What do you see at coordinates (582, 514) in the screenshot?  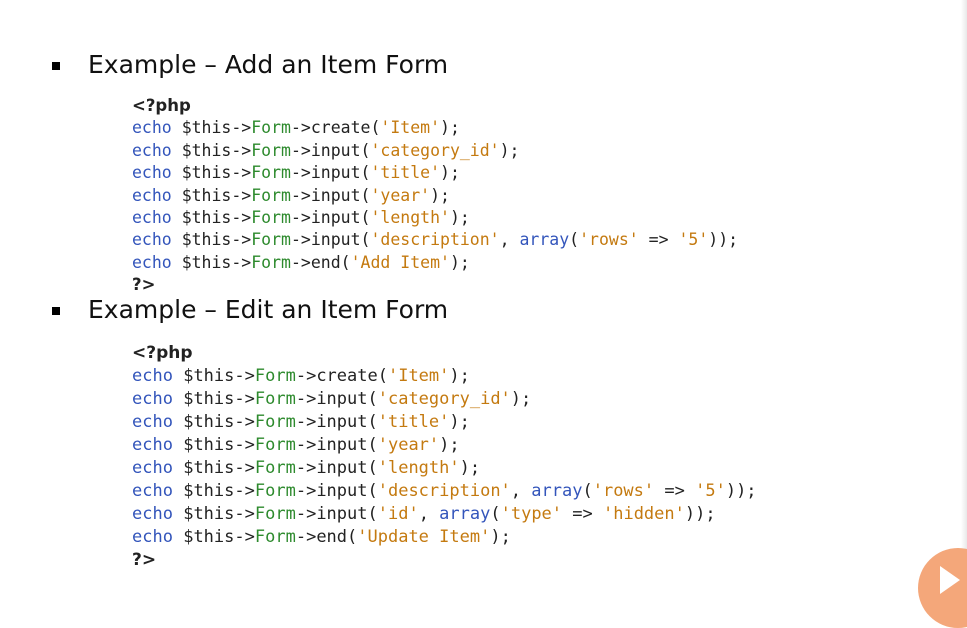 I see `punctuation: =>` at bounding box center [582, 514].